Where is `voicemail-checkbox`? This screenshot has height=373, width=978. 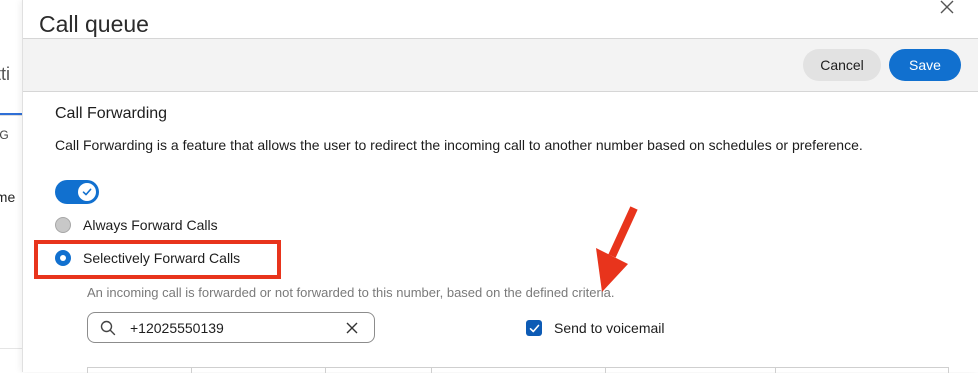 voicemail-checkbox is located at coordinates (534, 328).